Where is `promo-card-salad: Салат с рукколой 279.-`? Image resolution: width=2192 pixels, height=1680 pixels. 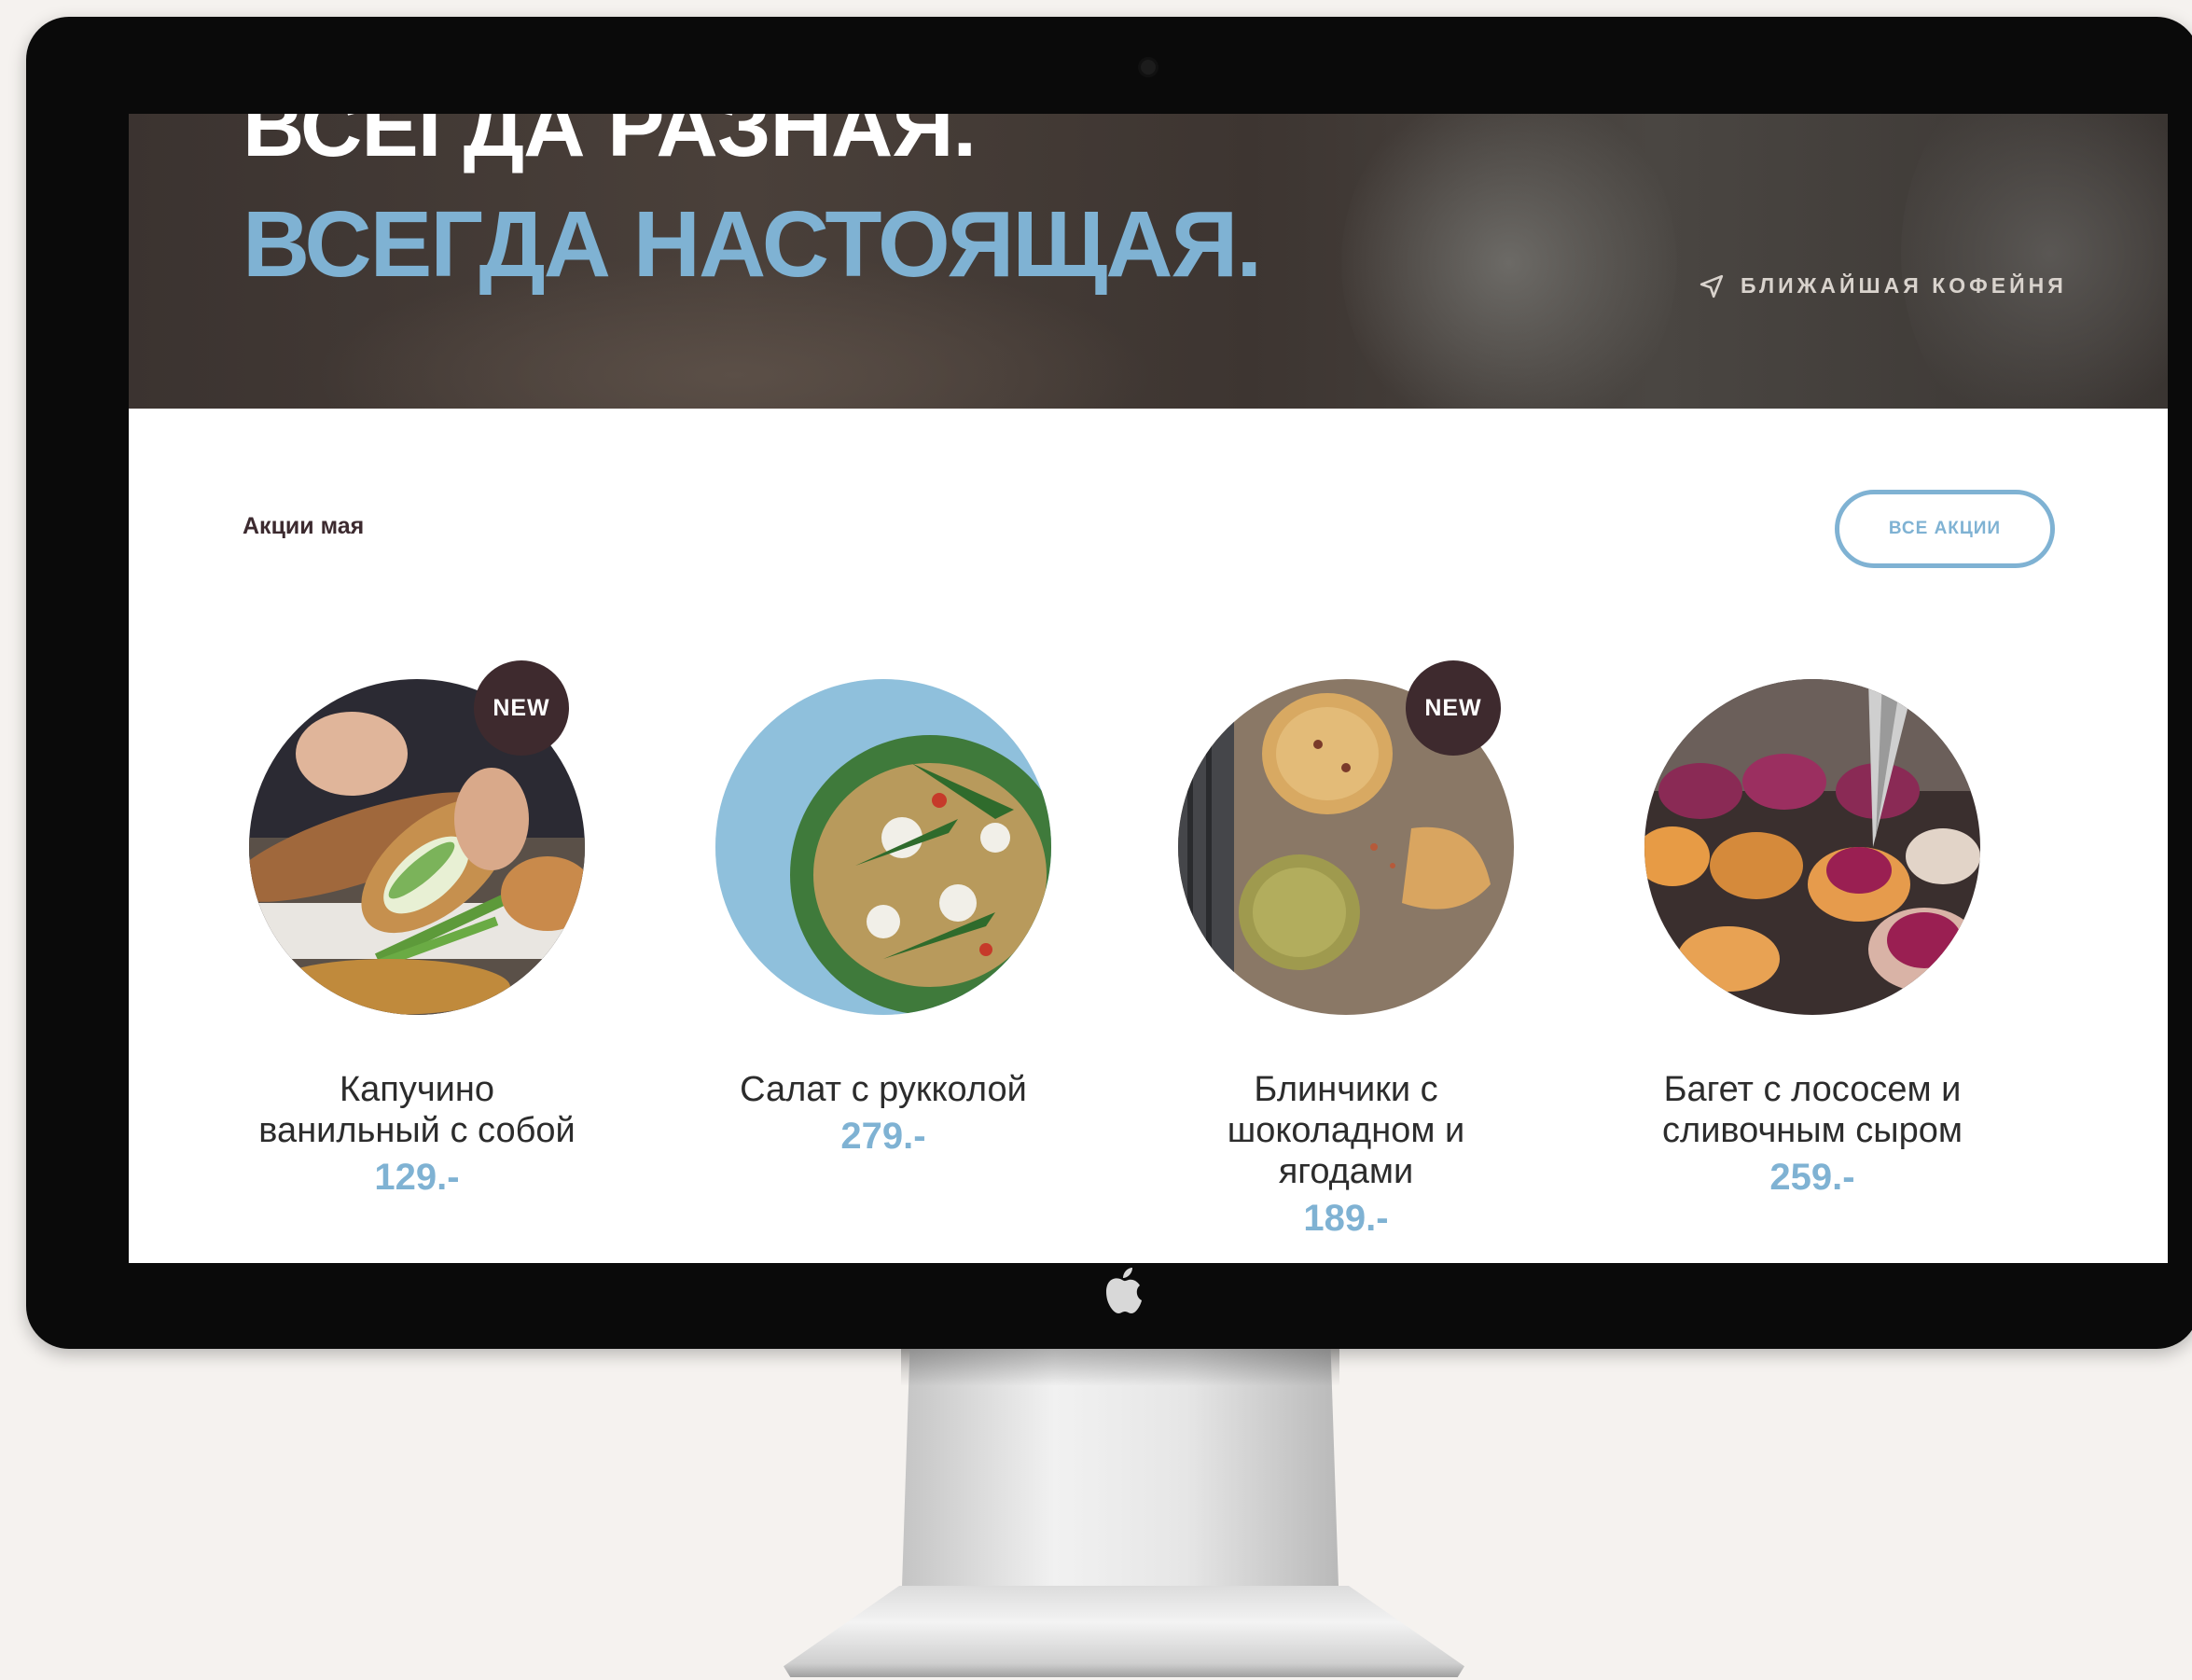 promo-card-salad: Салат с рукколой 279.- is located at coordinates (883, 918).